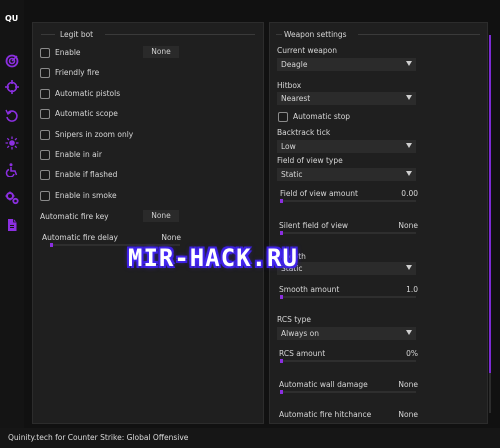 The height and width of the screenshot is (448, 500). Describe the element at coordinates (408, 384) in the screenshot. I see `wall-damage-value: None` at that location.